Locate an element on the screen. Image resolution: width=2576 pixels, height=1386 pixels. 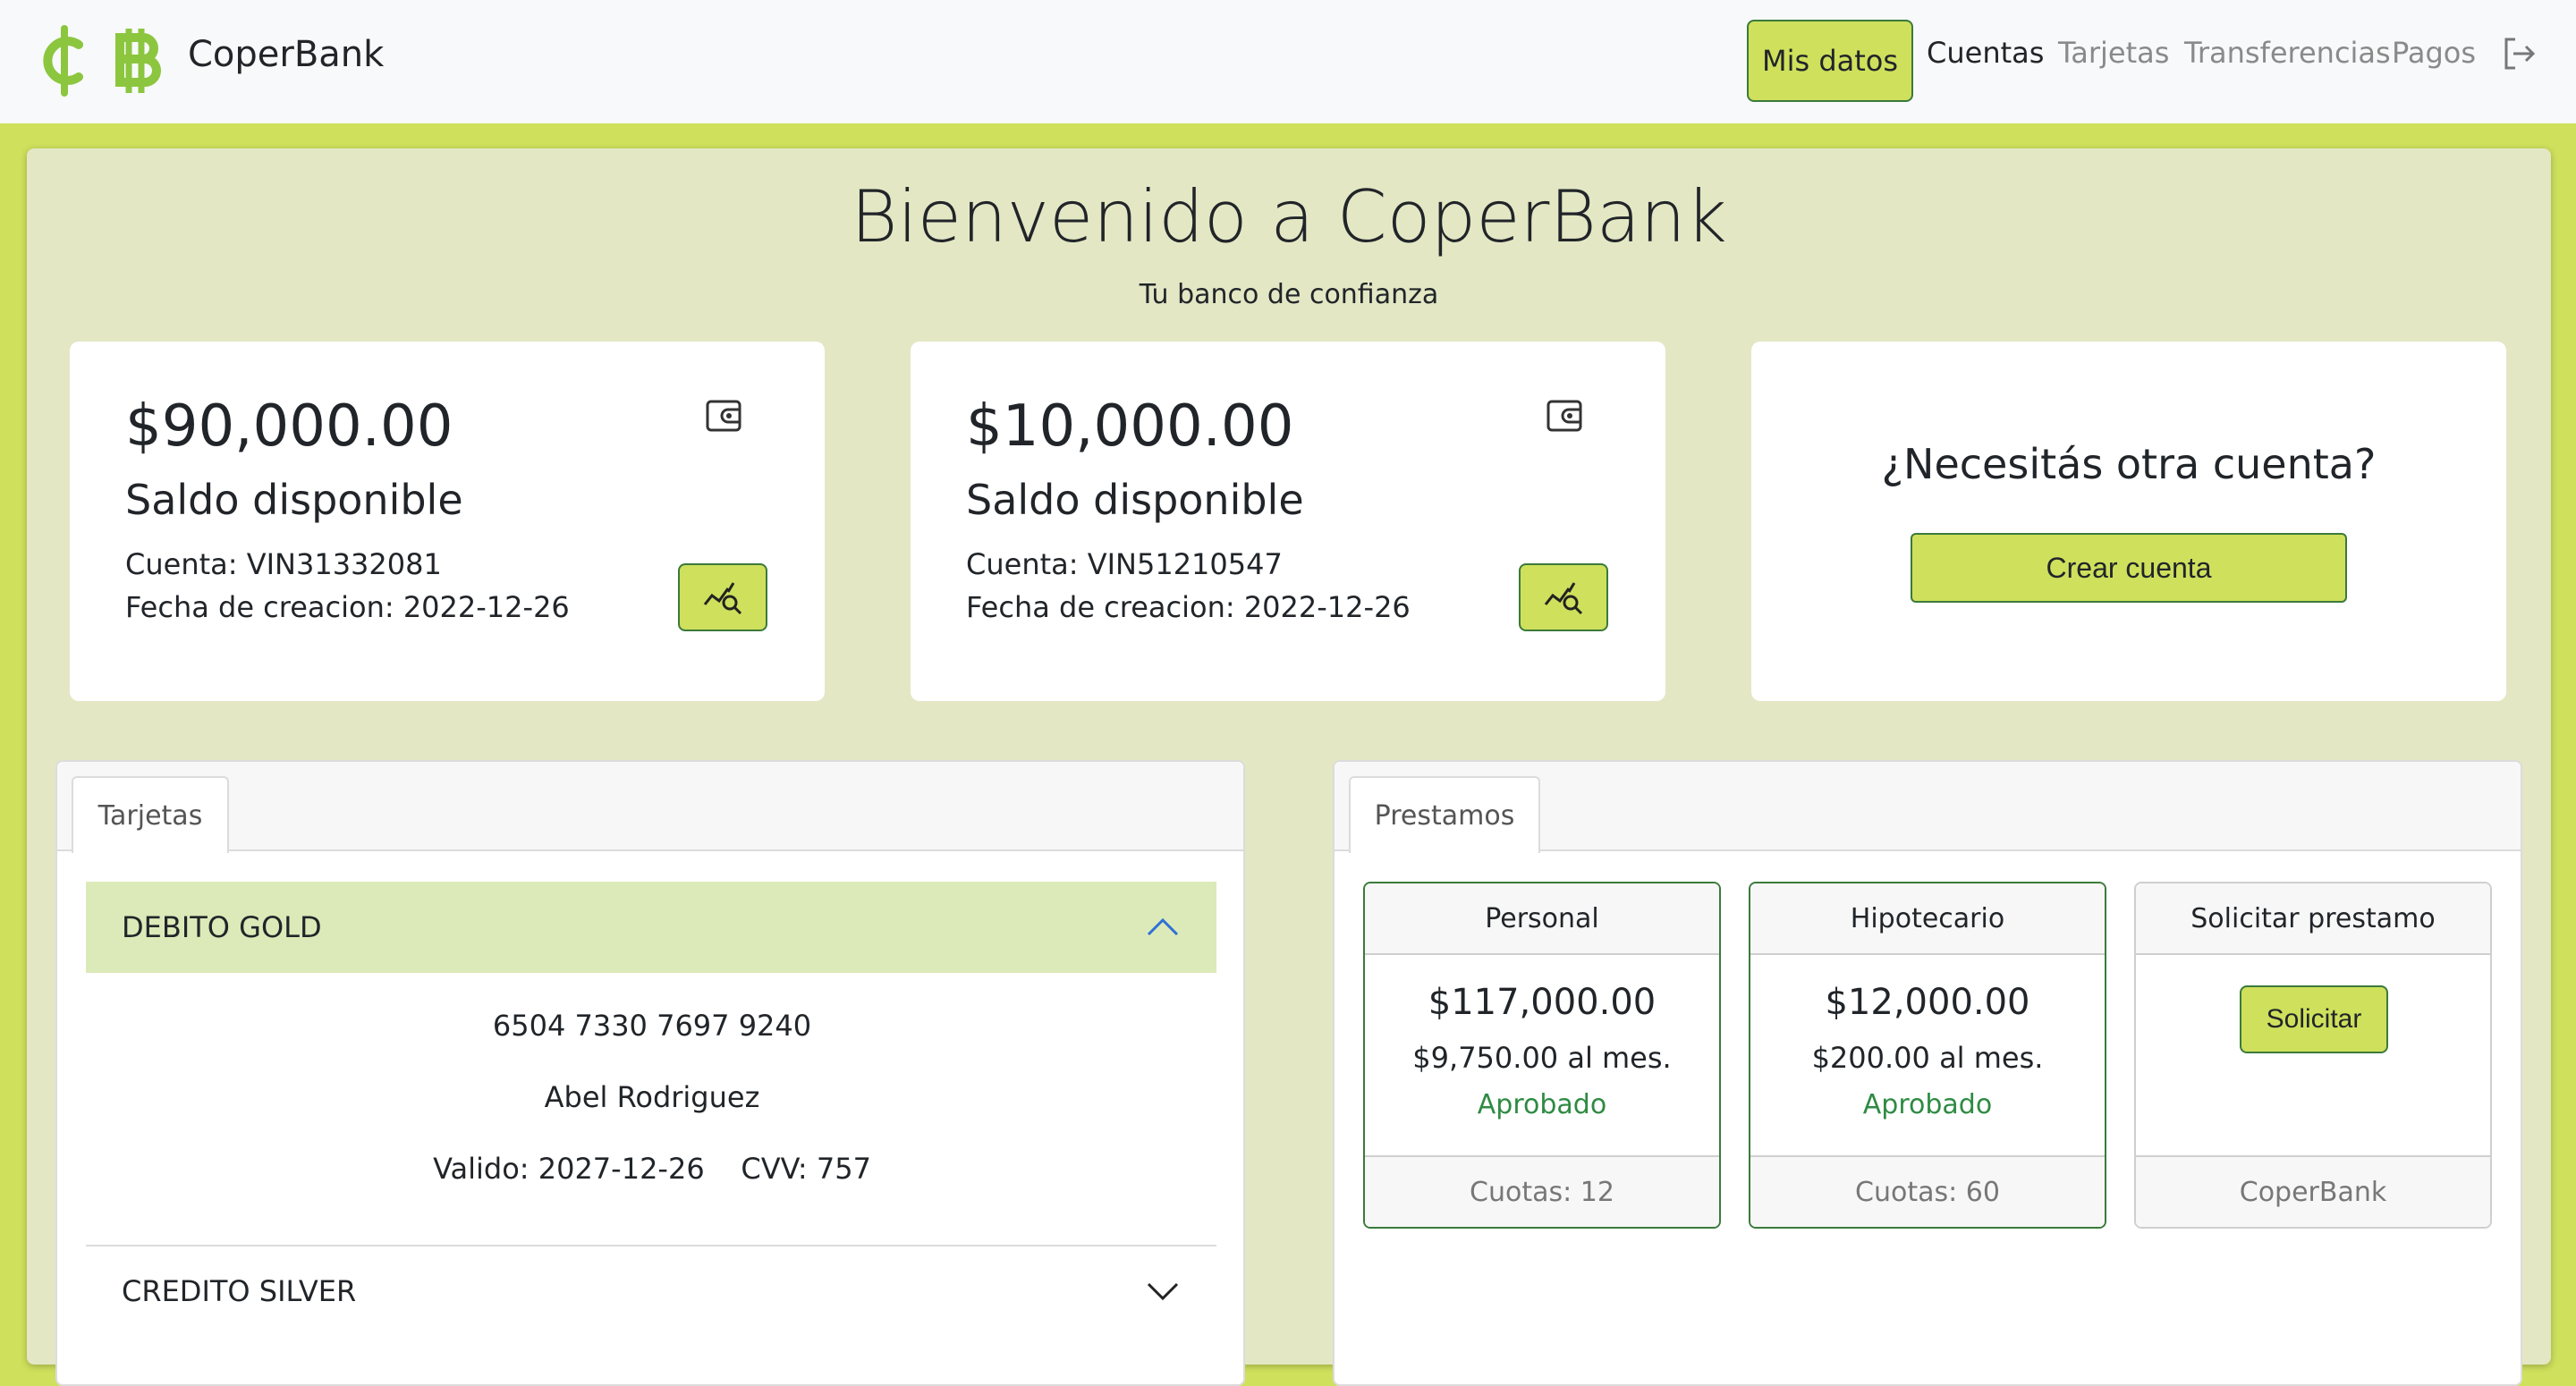
loan-amount: $12,000.00 is located at coordinates (1927, 1003).